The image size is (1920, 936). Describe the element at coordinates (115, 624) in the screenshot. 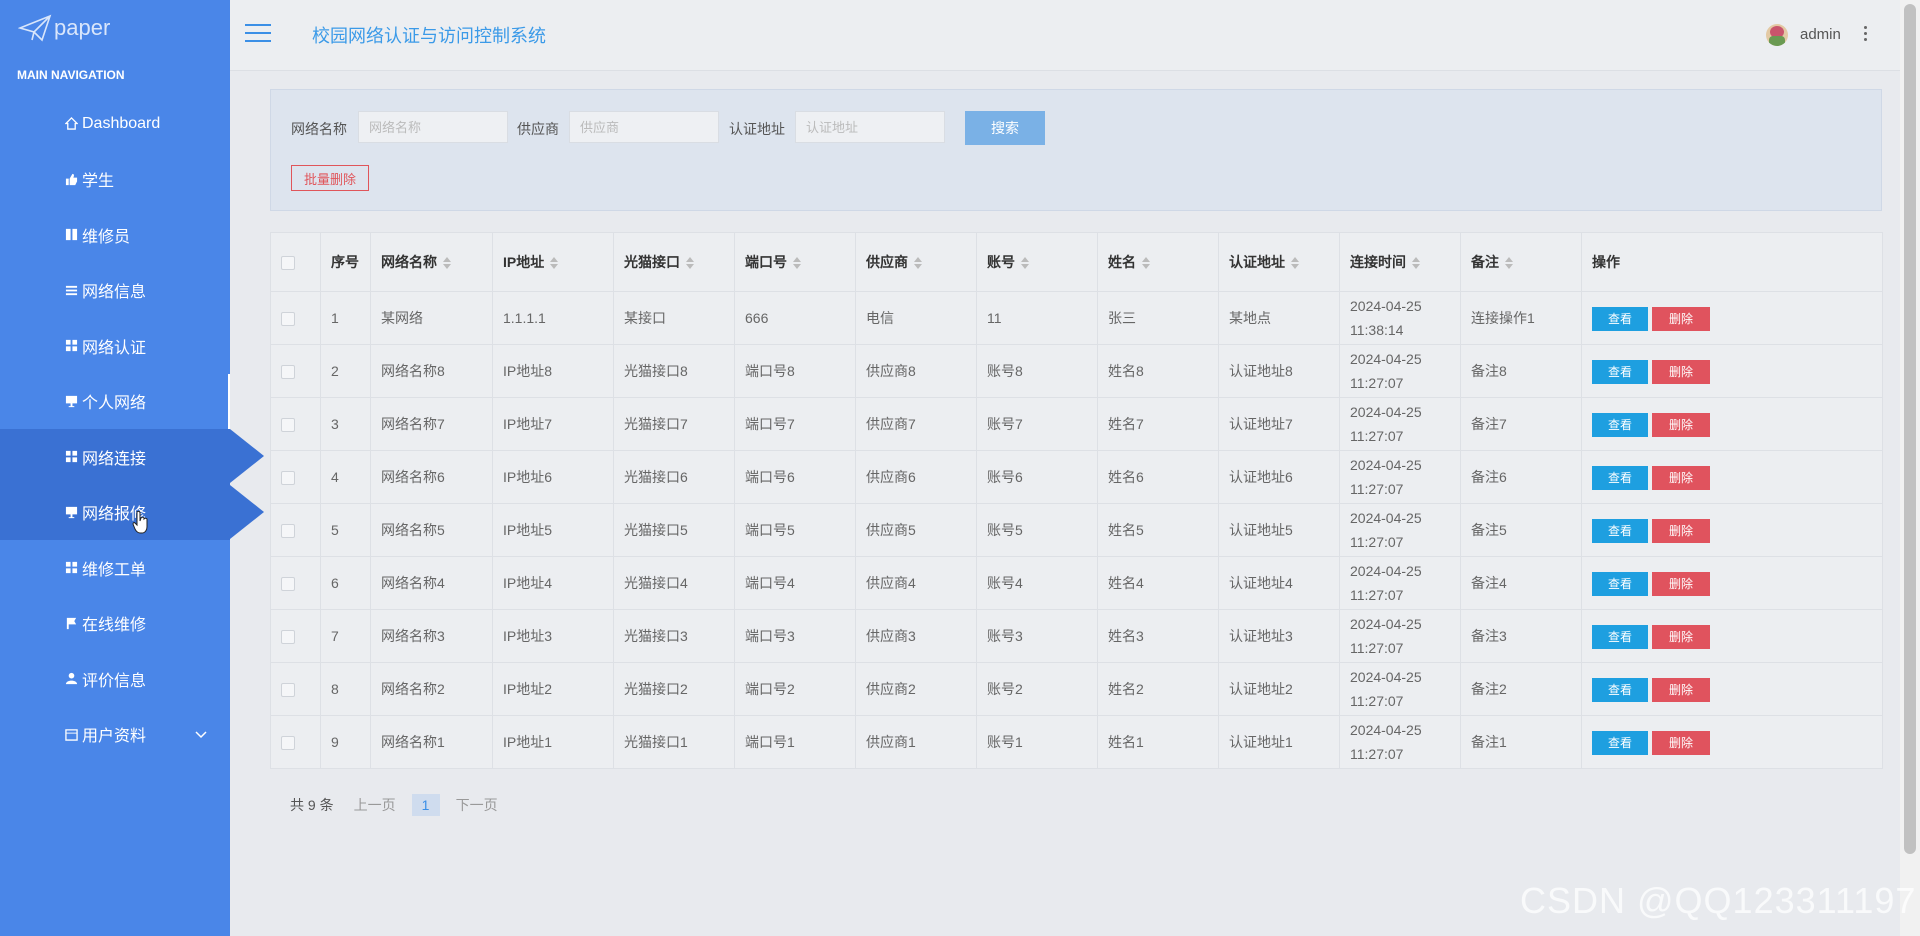

I see `sidebar-item-online-repair: 在线维修` at that location.